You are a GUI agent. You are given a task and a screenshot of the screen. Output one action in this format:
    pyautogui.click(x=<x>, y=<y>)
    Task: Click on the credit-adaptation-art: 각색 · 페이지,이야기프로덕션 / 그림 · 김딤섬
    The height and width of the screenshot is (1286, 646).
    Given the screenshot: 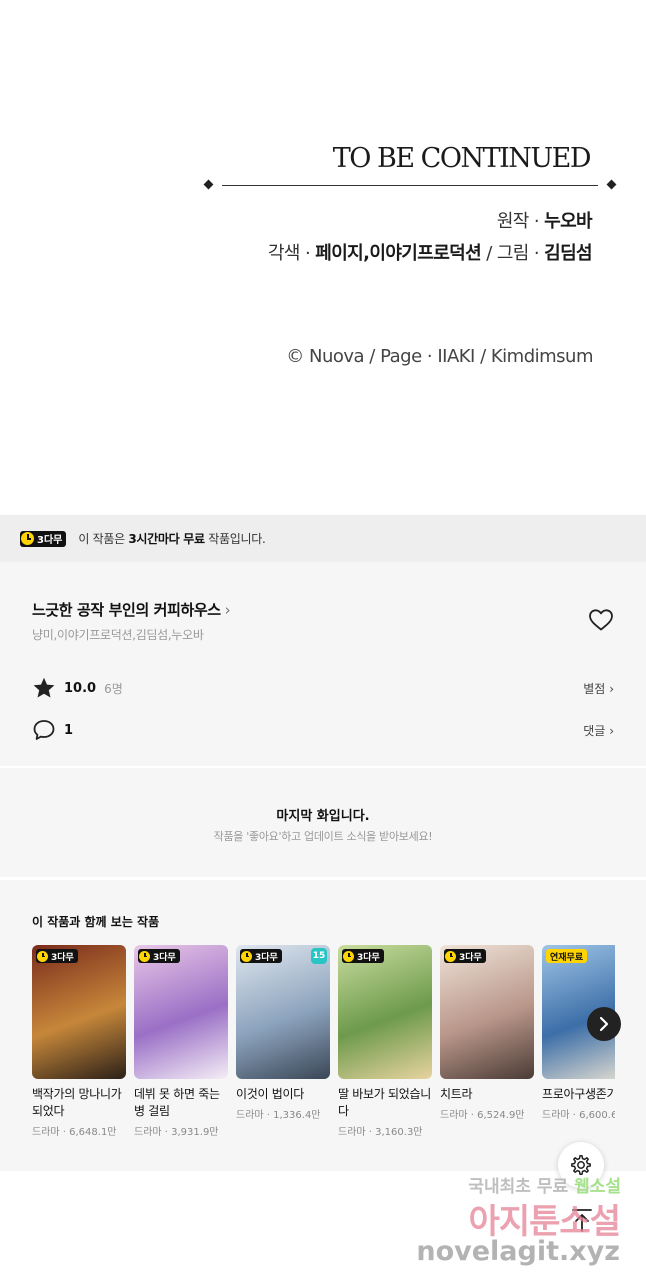 What is the action you would take?
    pyautogui.click(x=430, y=253)
    